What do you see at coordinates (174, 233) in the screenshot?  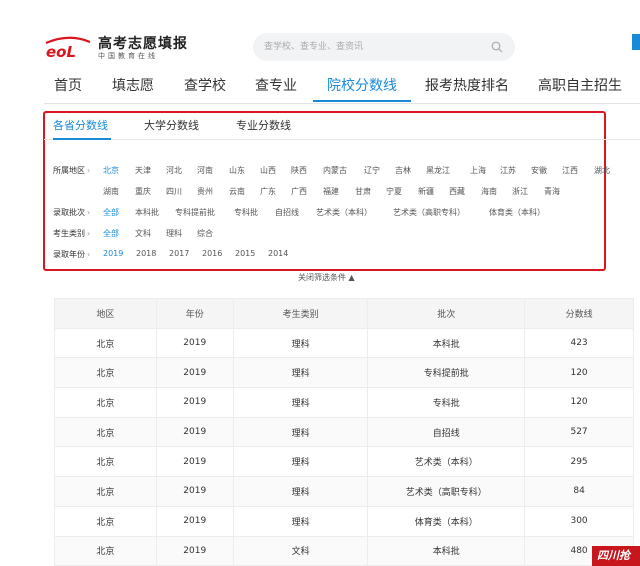 I see `filter-option-category: 理科` at bounding box center [174, 233].